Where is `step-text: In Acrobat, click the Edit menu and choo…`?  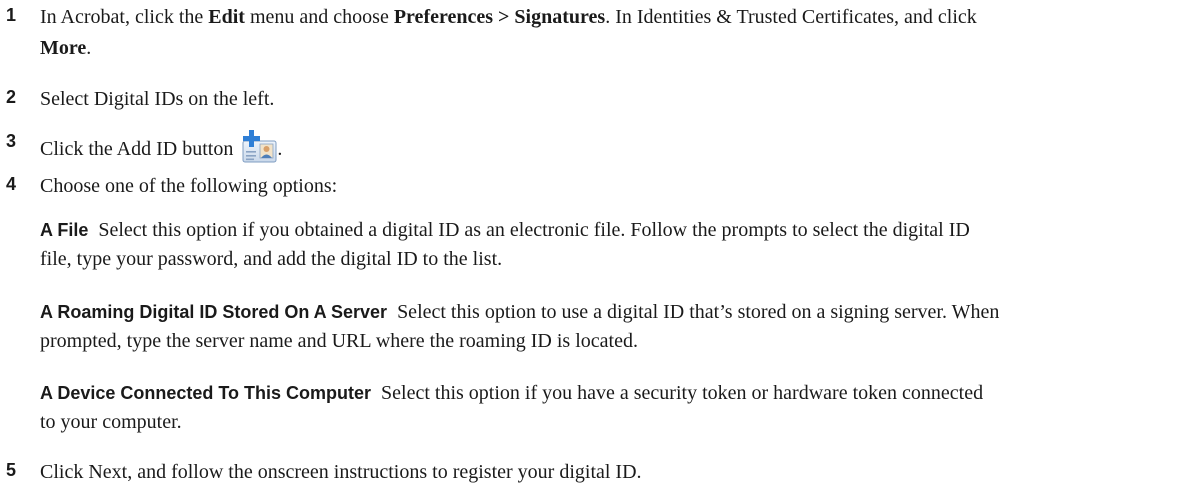
step-text: In Acrobat, click the Edit menu and choo… is located at coordinates (614, 32).